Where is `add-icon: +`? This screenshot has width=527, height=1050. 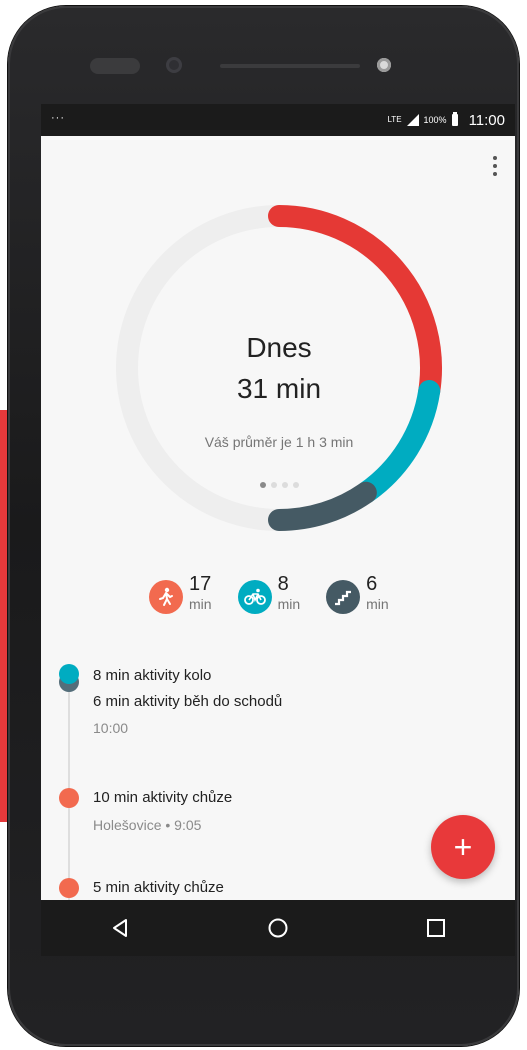 add-icon: + is located at coordinates (463, 847).